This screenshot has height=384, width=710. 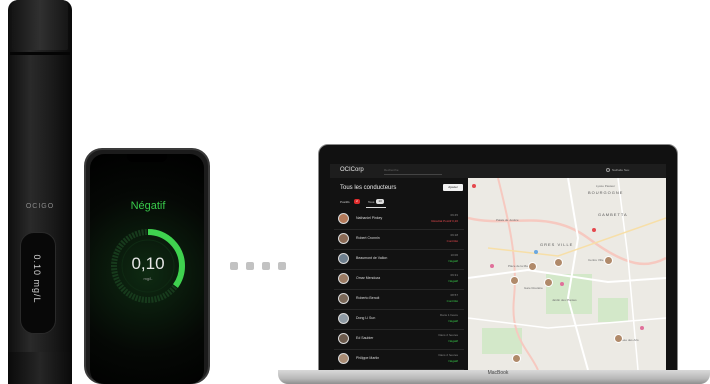 I want to click on driver-name: Beaumont de Vallon, so click(x=372, y=258).